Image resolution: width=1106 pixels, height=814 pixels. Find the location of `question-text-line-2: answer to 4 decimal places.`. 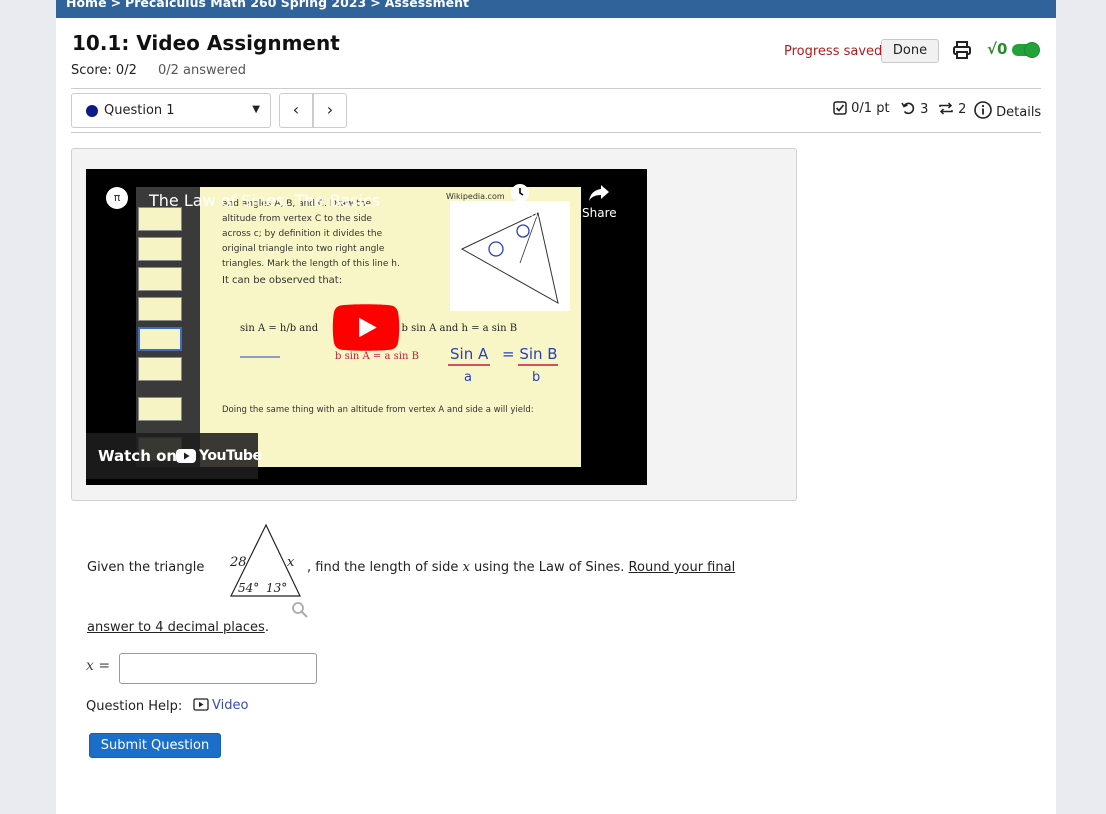

question-text-line-2: answer to 4 decimal places. is located at coordinates (178, 627).